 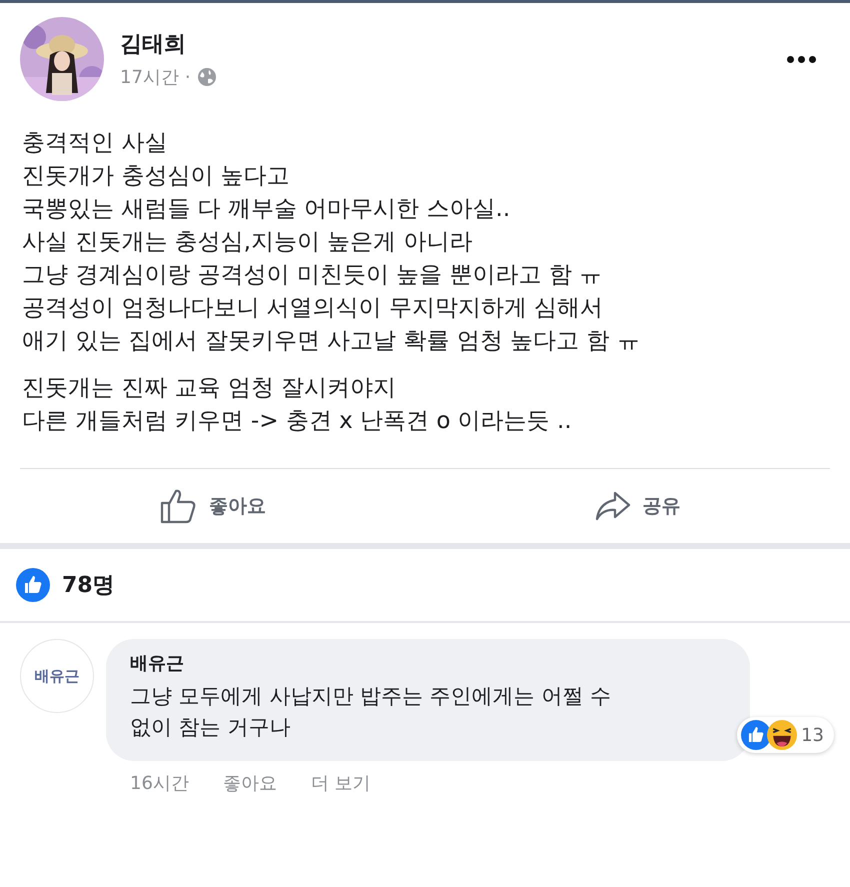 I want to click on like-link: 좋아요, so click(x=249, y=783).